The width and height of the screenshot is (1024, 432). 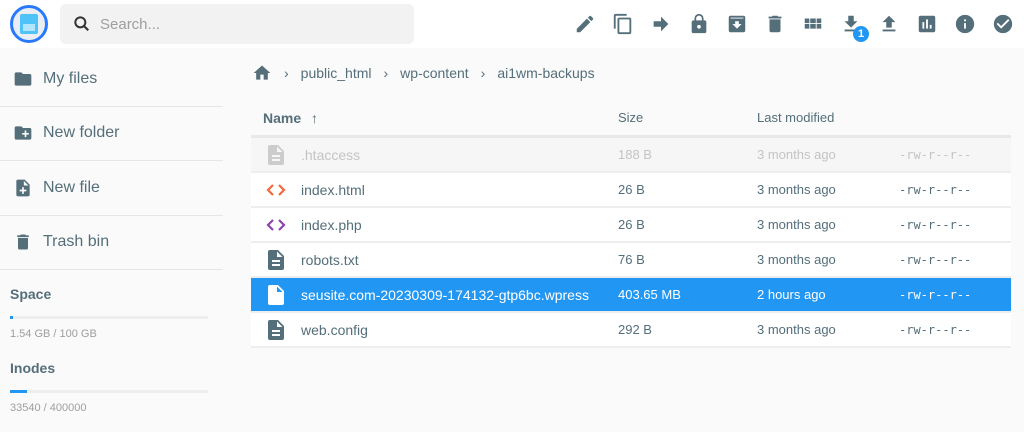 What do you see at coordinates (334, 329) in the screenshot?
I see `file-name: web.config` at bounding box center [334, 329].